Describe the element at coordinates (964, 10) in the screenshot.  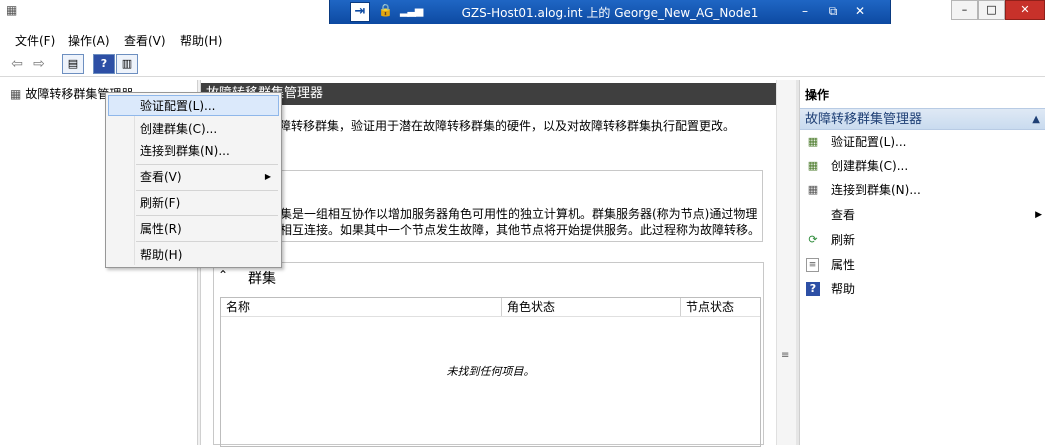
I see `minimize-button: –` at that location.